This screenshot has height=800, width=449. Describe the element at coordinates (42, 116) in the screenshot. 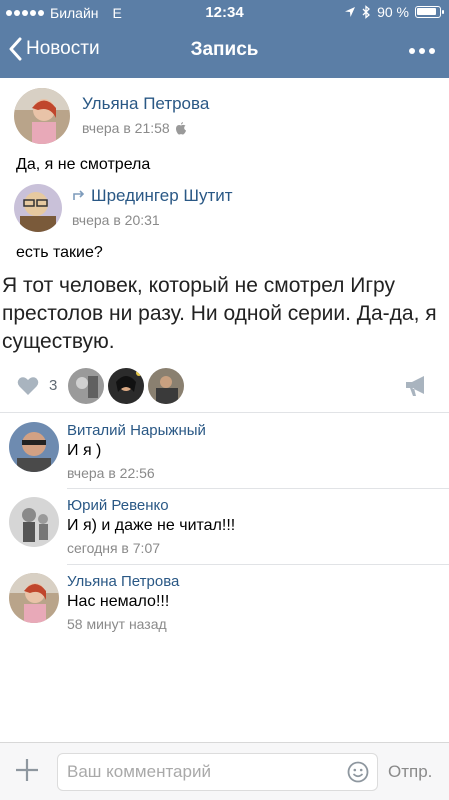

I see `author-avatar` at that location.